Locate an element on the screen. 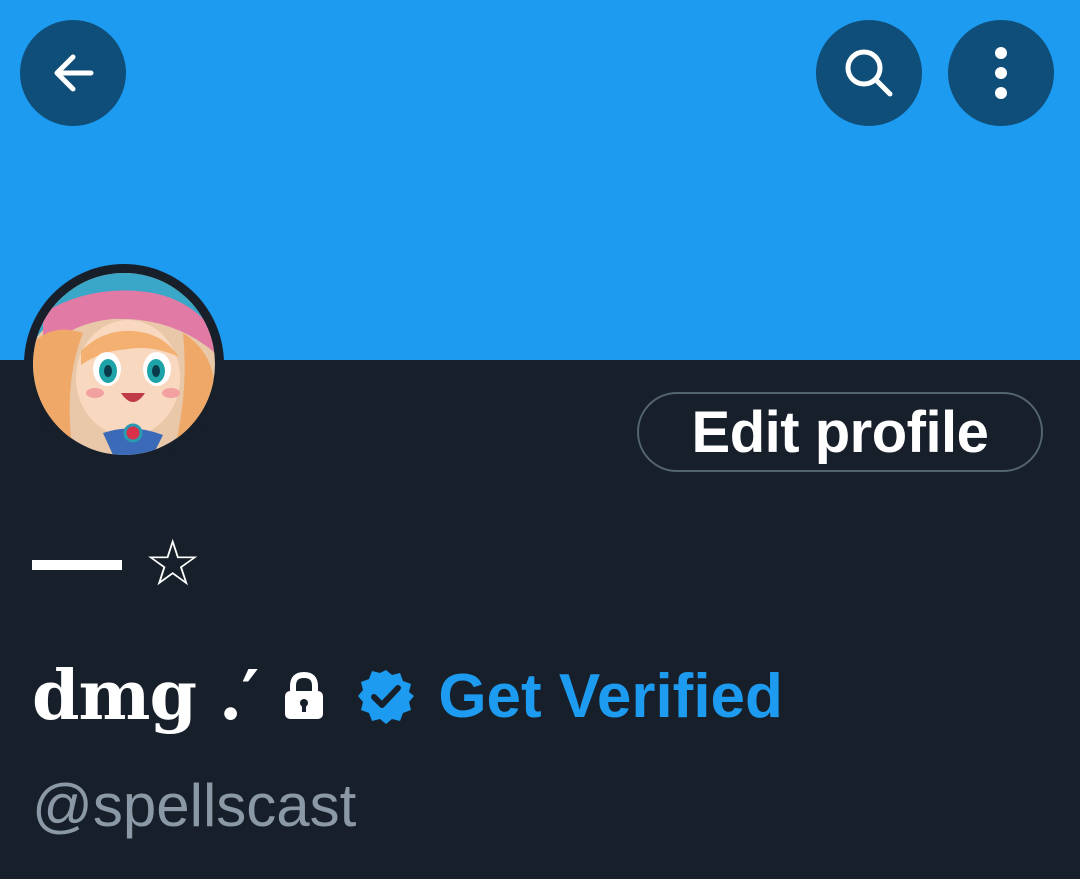 This screenshot has width=1080, height=879. profile-avatar is located at coordinates (124, 364).